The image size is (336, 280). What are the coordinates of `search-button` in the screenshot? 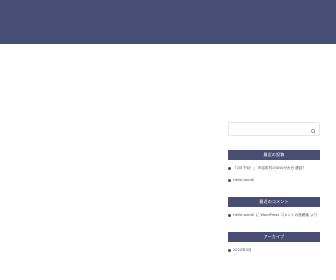 It's located at (313, 129).